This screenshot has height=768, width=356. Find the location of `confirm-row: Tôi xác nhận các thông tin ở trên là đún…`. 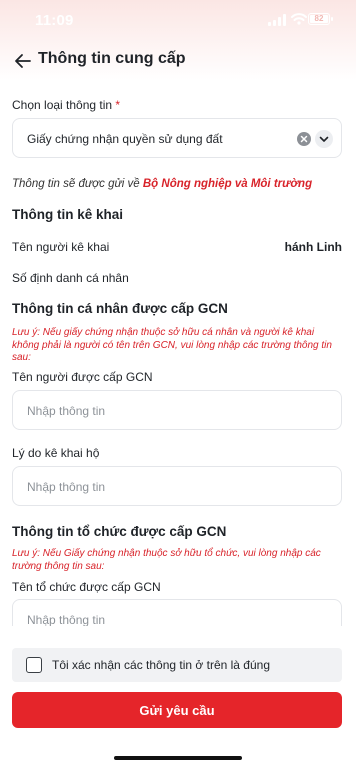

confirm-row: Tôi xác nhận các thông tin ở trên là đún… is located at coordinates (177, 665).